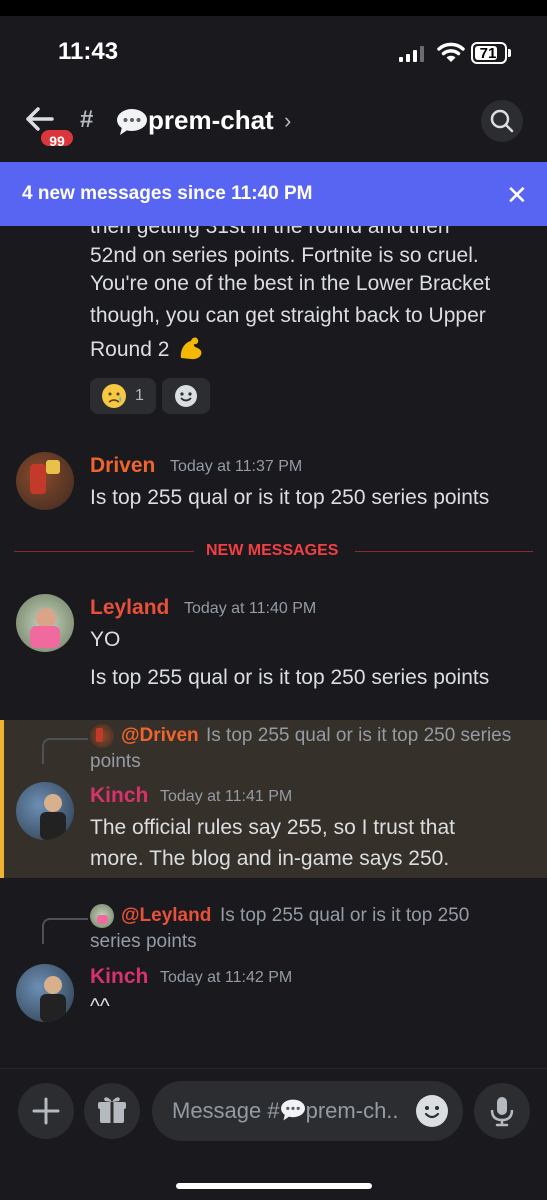  Describe the element at coordinates (147, 350) in the screenshot. I see `message-text-line: Round 2` at that location.